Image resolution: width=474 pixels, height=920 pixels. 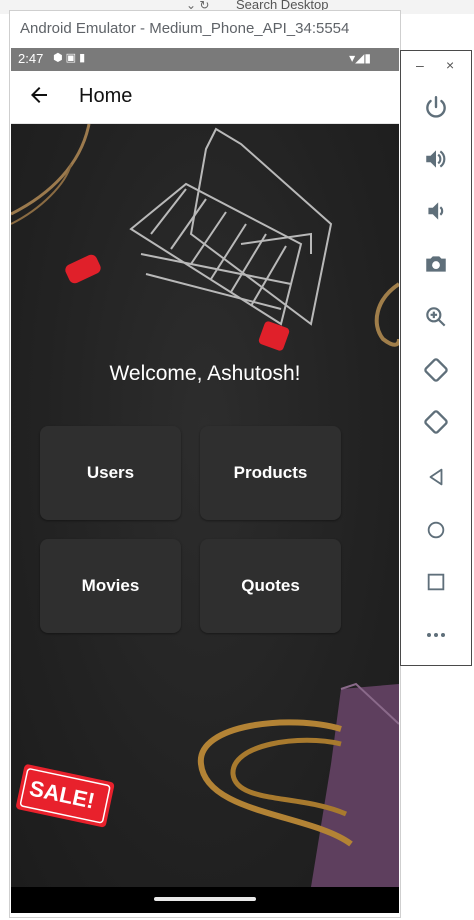 What do you see at coordinates (450, 65) in the screenshot?
I see `close-button: ×` at bounding box center [450, 65].